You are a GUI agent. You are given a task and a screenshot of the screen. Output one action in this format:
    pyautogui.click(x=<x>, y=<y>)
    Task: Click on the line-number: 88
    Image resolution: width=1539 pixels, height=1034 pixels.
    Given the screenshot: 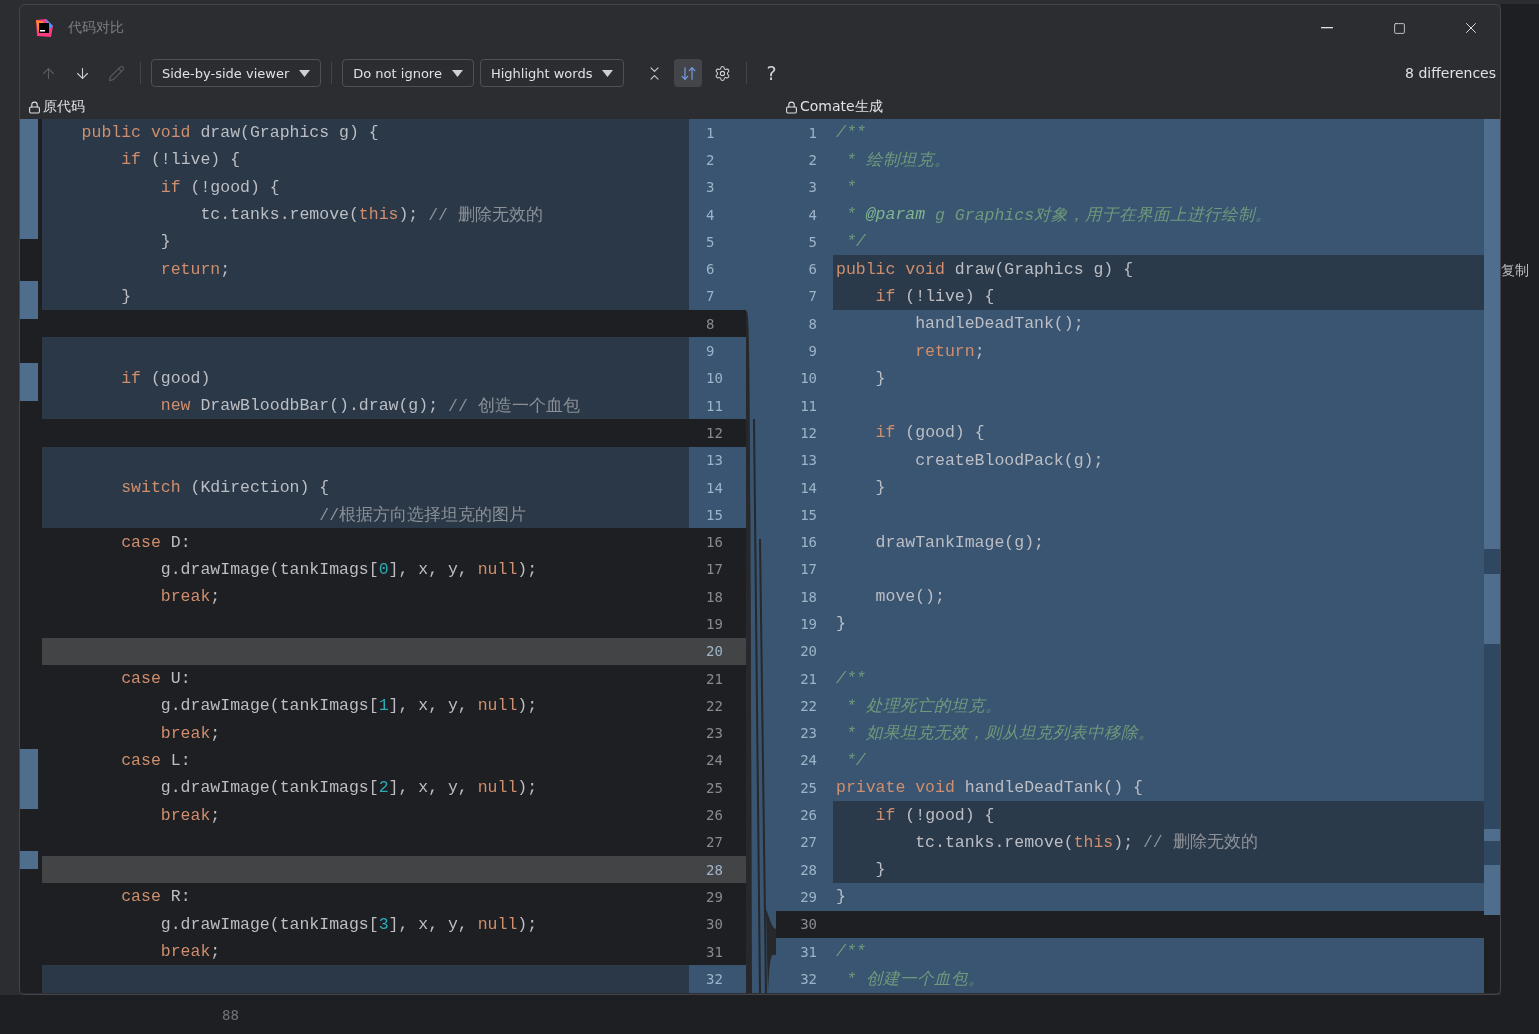 What is the action you would take?
    pyautogui.click(x=230, y=1014)
    